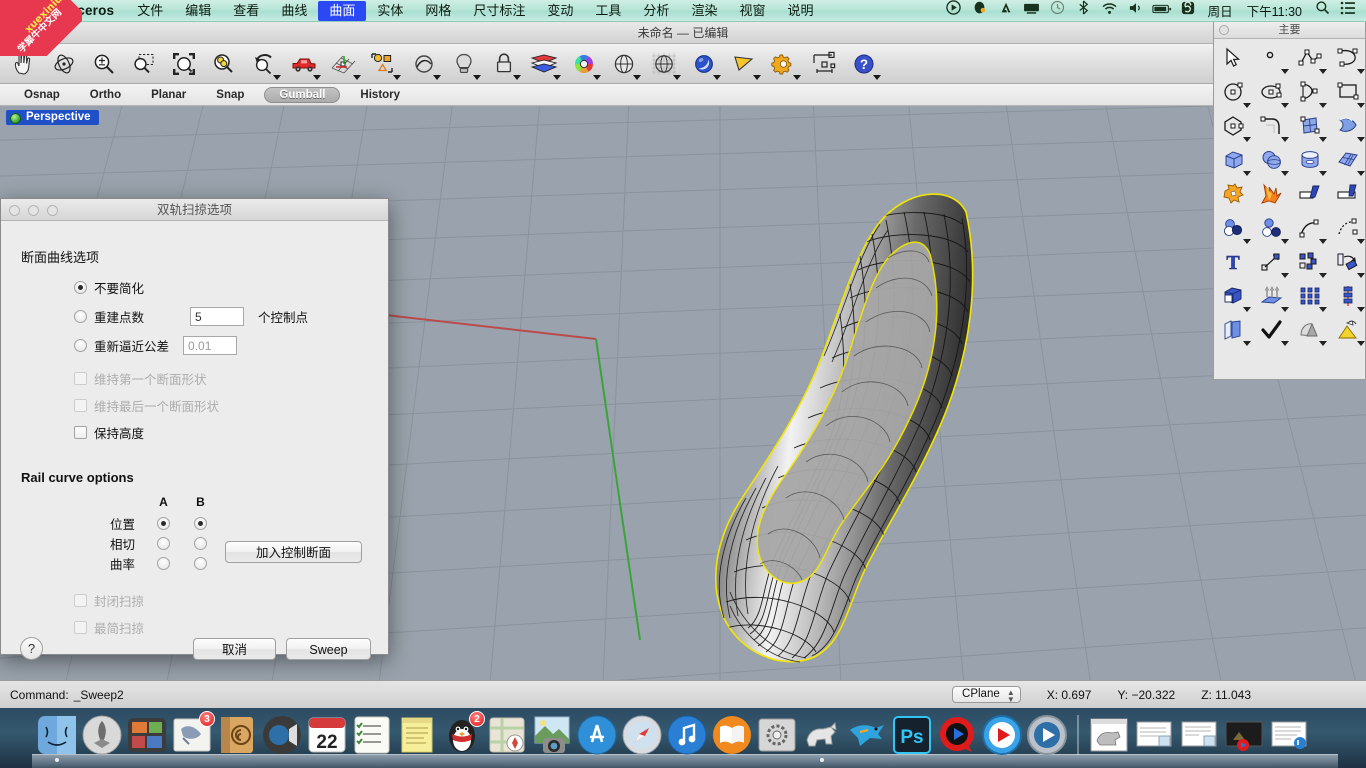  Describe the element at coordinates (80, 432) in the screenshot. I see `checkbox-maintain-height` at that location.